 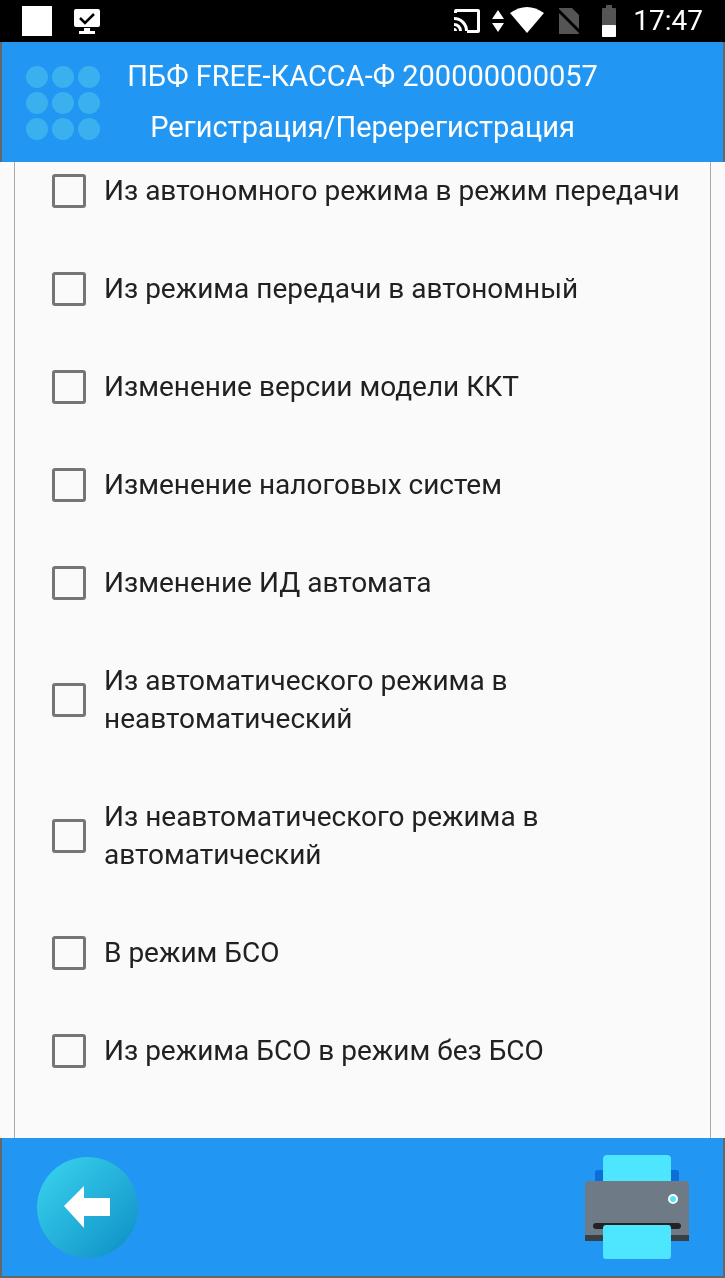 I want to click on option-row: Изменение налоговых систем, so click(x=362, y=485).